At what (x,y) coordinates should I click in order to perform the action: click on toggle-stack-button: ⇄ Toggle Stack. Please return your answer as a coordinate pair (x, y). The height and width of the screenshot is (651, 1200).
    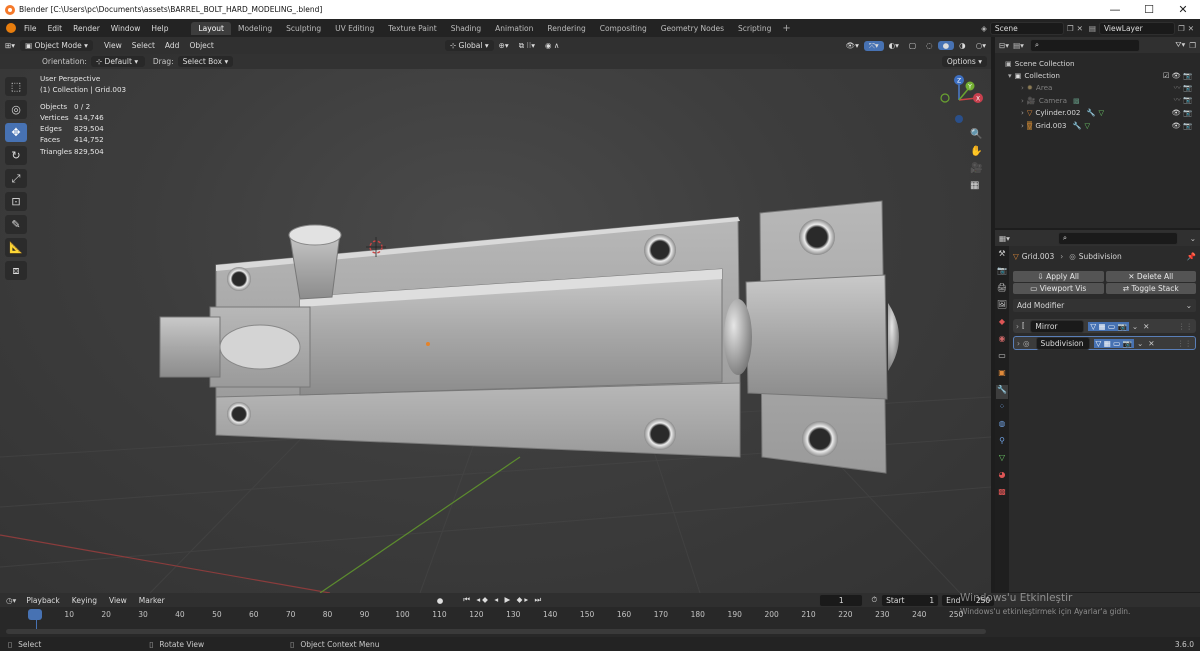
    Looking at the image, I should click on (1150, 288).